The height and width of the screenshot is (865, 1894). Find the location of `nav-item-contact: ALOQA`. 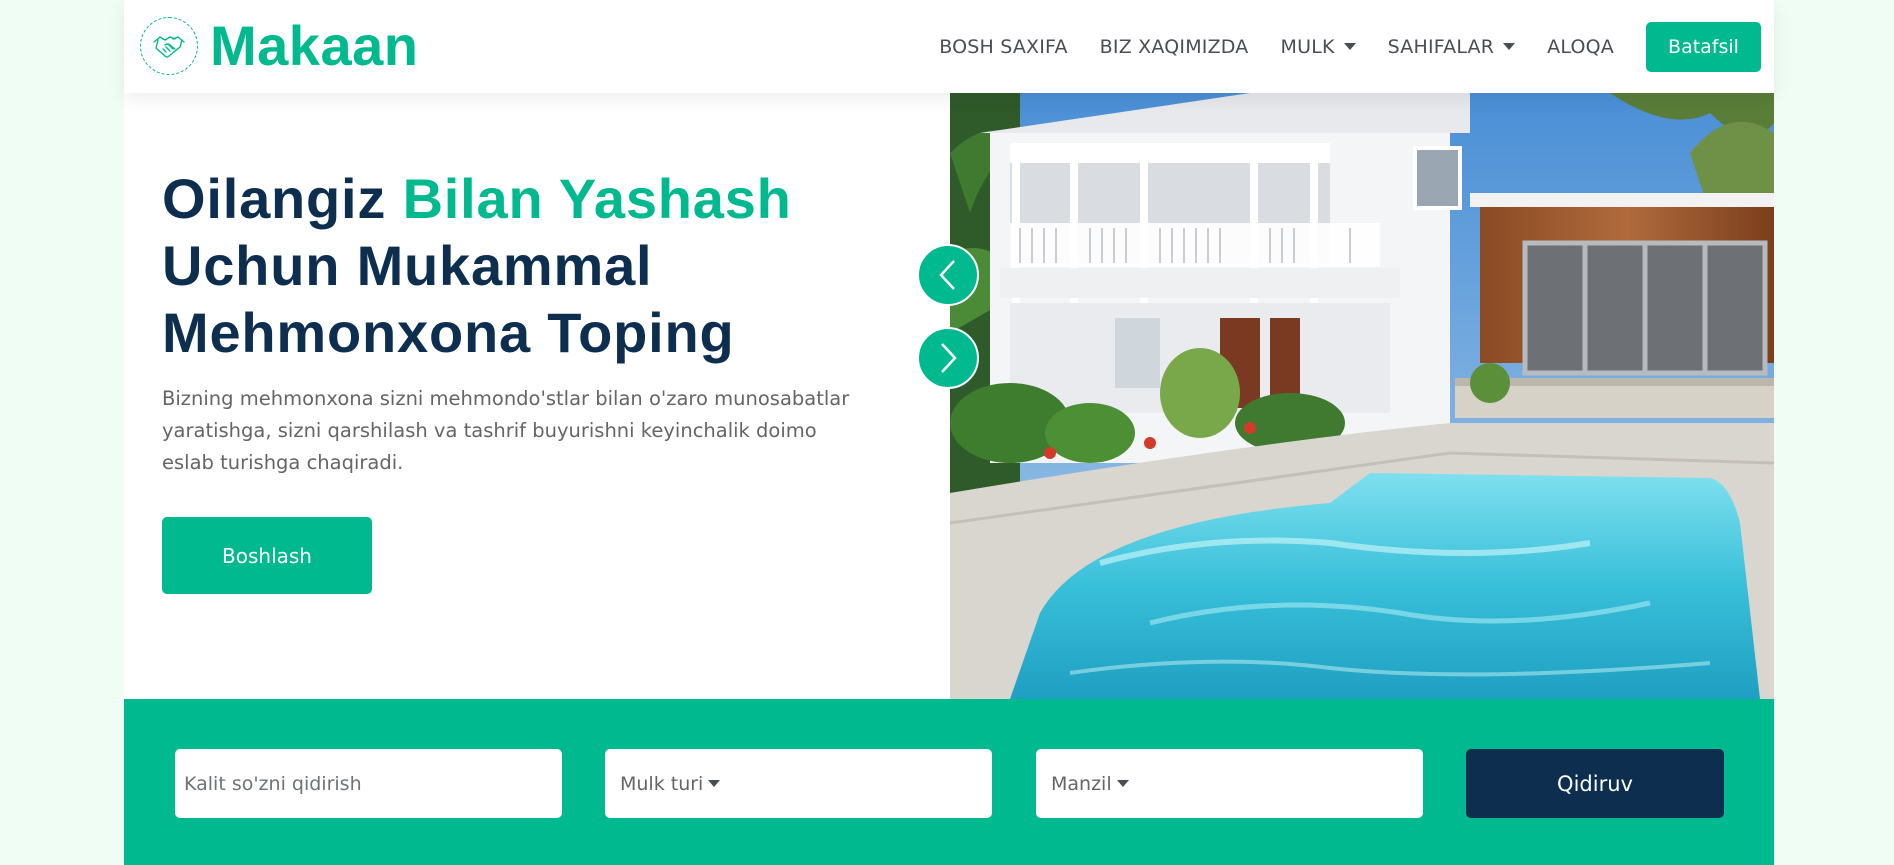

nav-item-contact: ALOQA is located at coordinates (1580, 47).